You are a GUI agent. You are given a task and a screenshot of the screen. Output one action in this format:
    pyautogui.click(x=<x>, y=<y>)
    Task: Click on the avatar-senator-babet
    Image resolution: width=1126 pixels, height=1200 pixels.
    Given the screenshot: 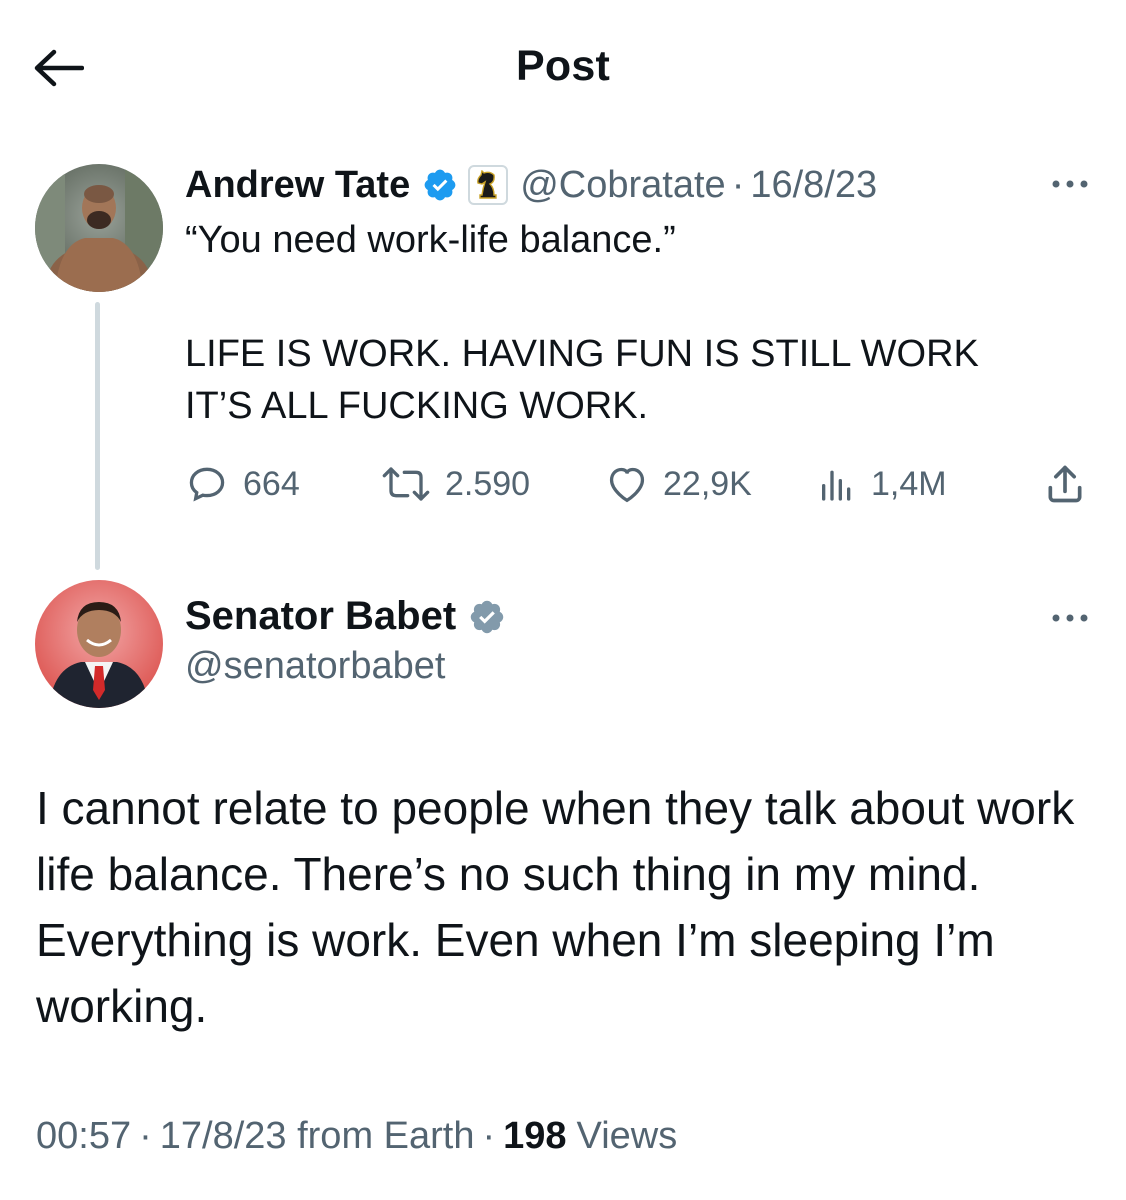 What is the action you would take?
    pyautogui.click(x=99, y=644)
    